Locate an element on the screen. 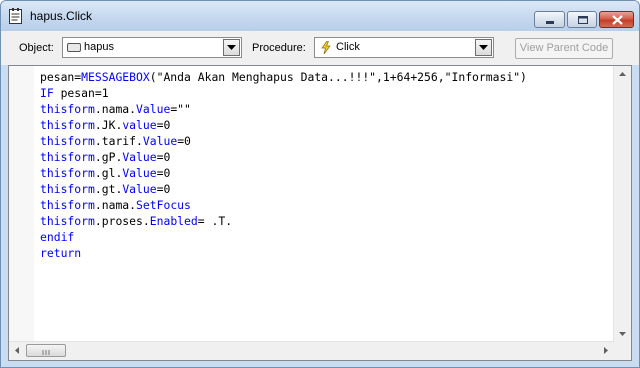 This screenshot has height=368, width=640. code-keyword: endif is located at coordinates (57, 237).